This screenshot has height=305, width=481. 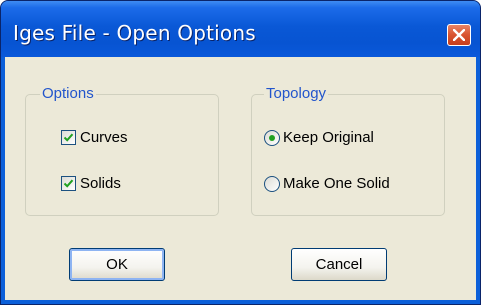 I want to click on curves-label: Curves, so click(x=104, y=137).